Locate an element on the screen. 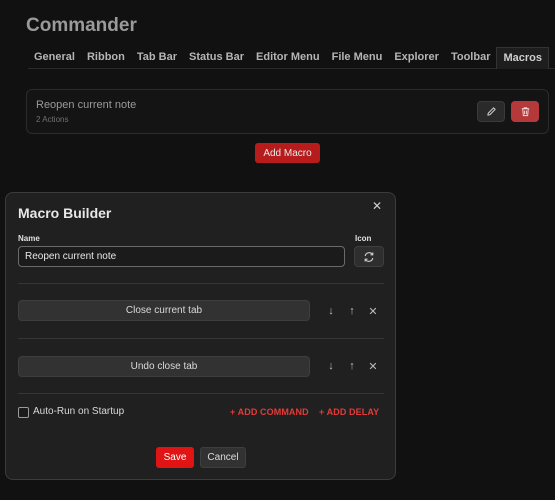  name-label: Name is located at coordinates (29, 238).